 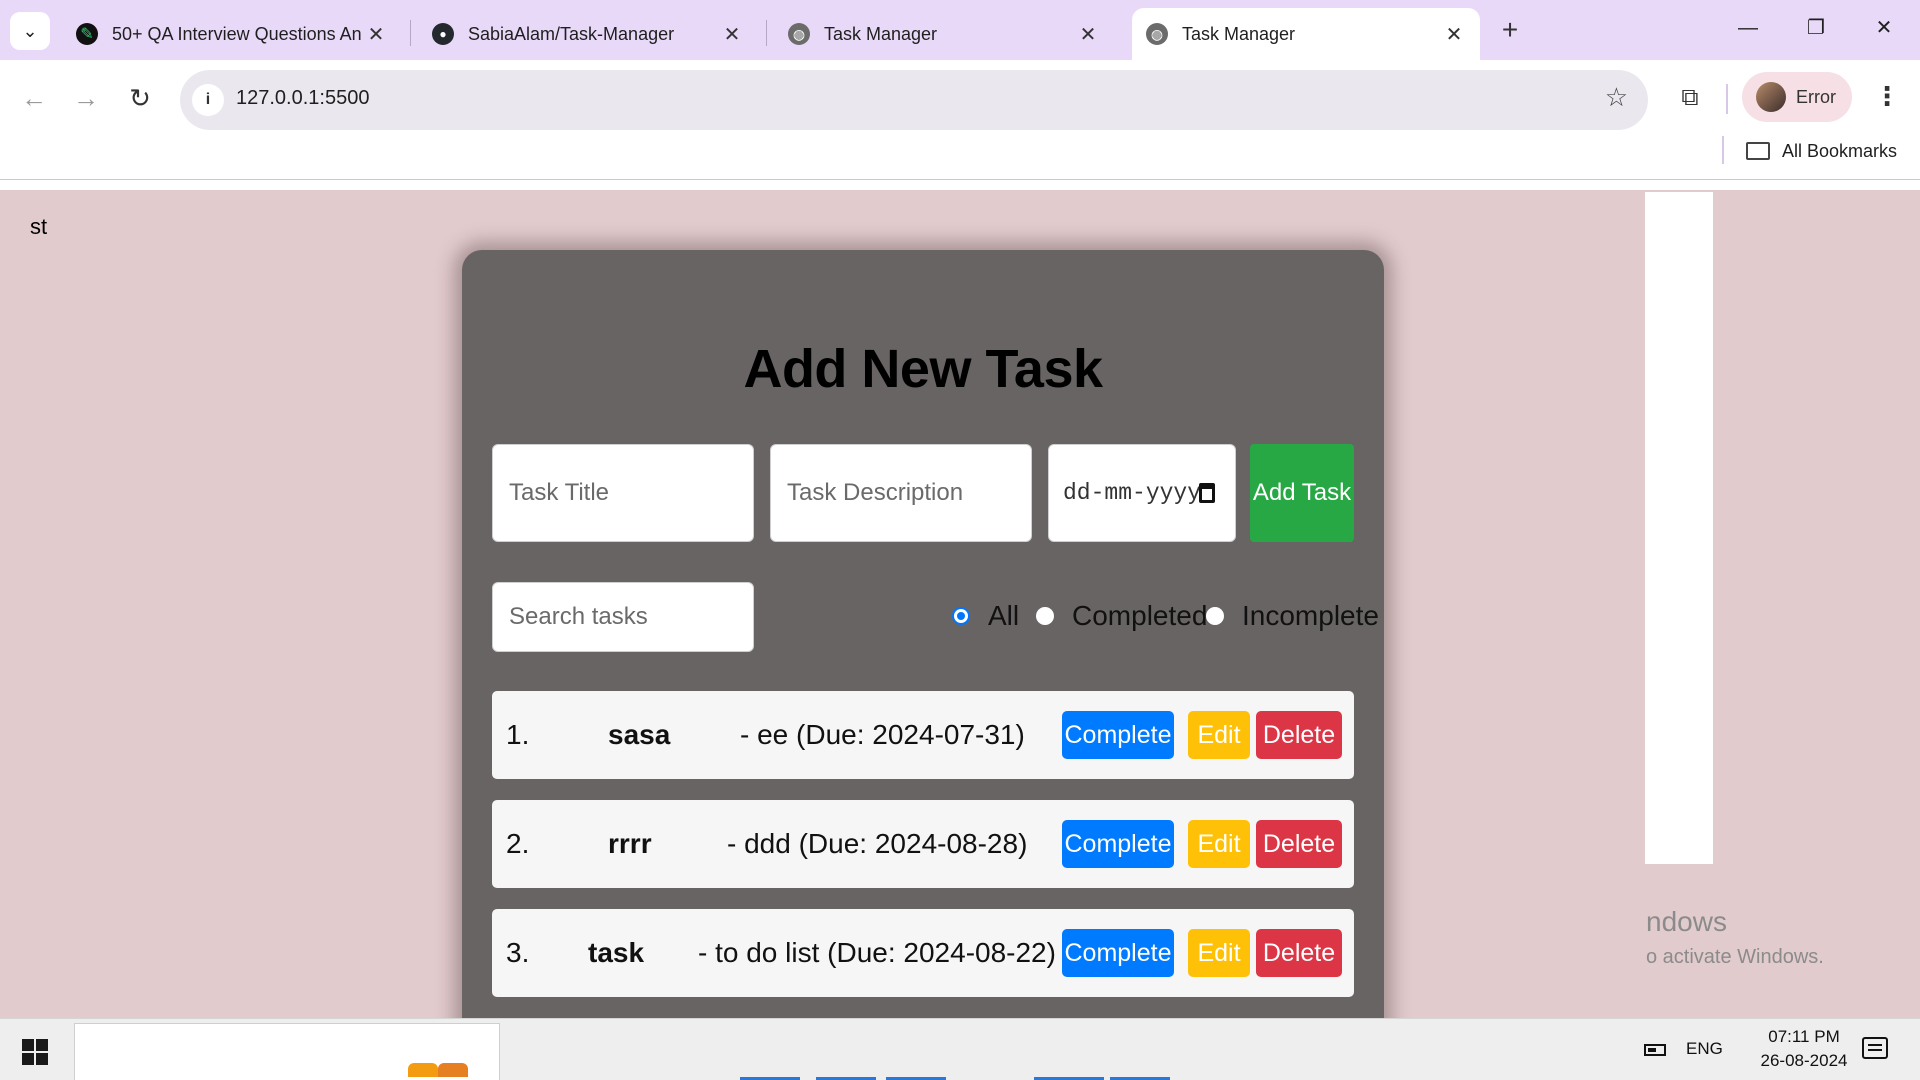 I want to click on close-window-icon: ✕, so click(x=1884, y=28).